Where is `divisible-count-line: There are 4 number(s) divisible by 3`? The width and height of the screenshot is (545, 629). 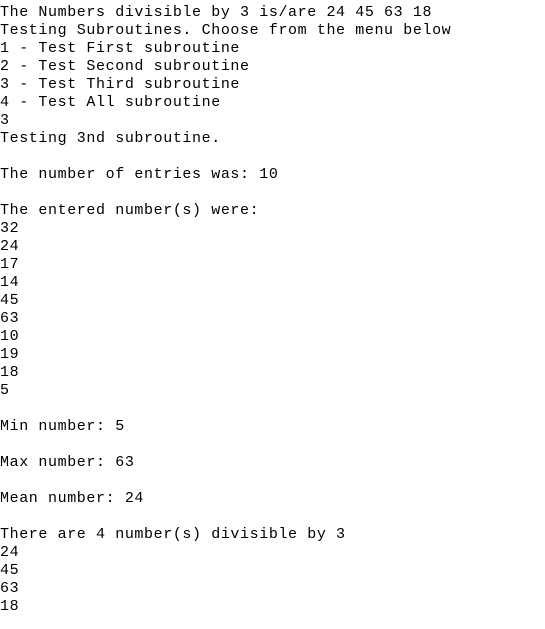
divisible-count-line: There are 4 number(s) divisible by 3 is located at coordinates (173, 534).